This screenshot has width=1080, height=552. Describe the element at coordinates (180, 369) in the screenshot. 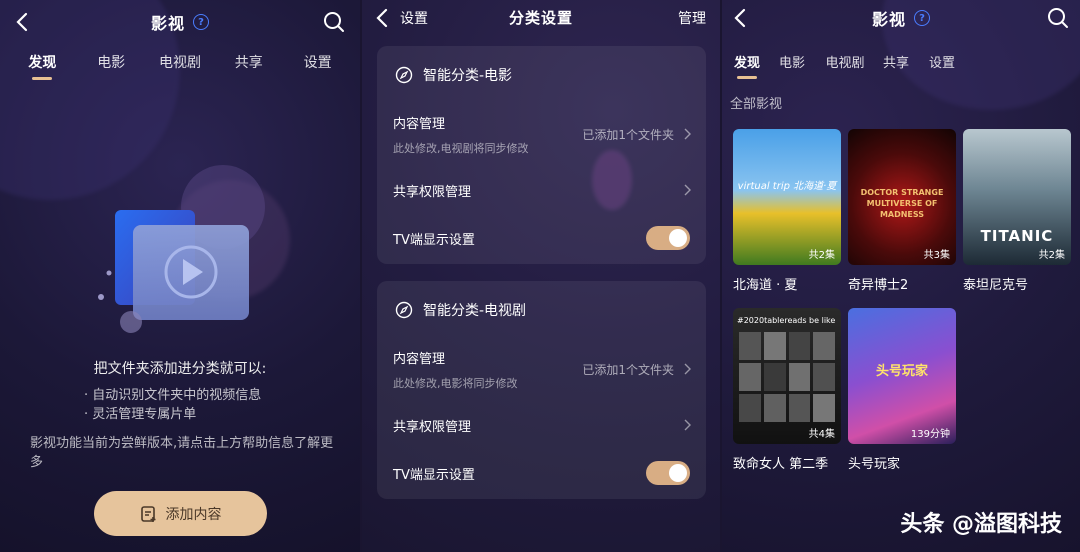

I see `empty-state-title: 把文件夹添加进分类就可以:` at that location.